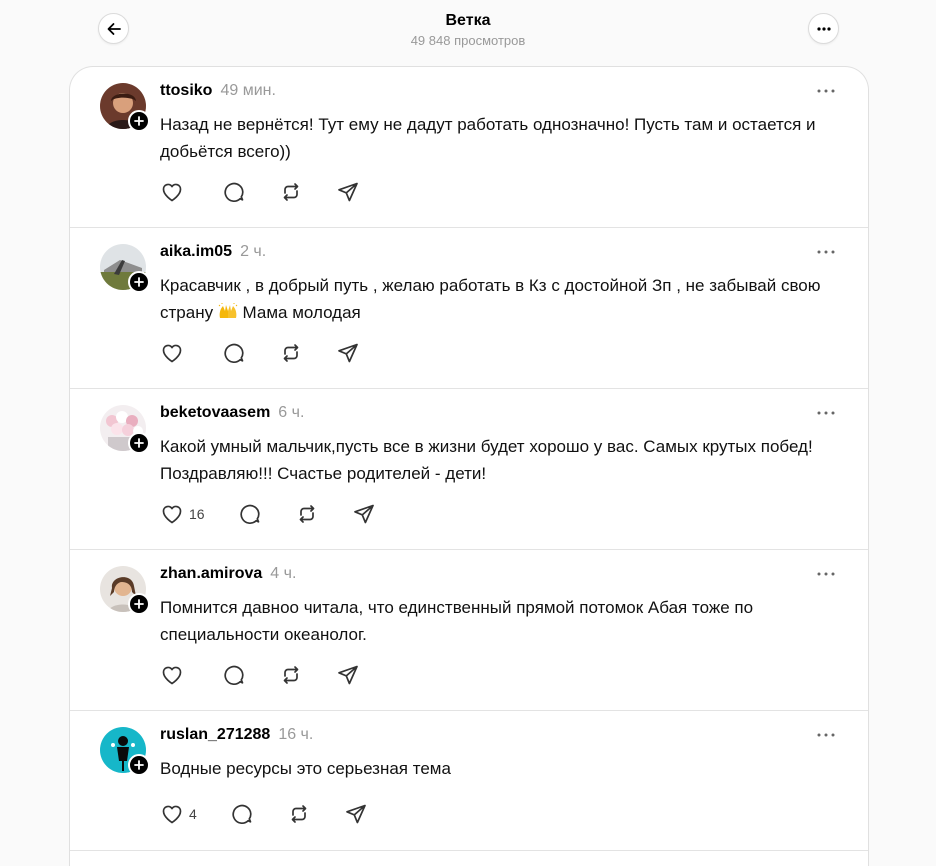 The width and height of the screenshot is (936, 866). Describe the element at coordinates (468, 30) in the screenshot. I see `title-block: Ветка 49 848 просмотров` at that location.